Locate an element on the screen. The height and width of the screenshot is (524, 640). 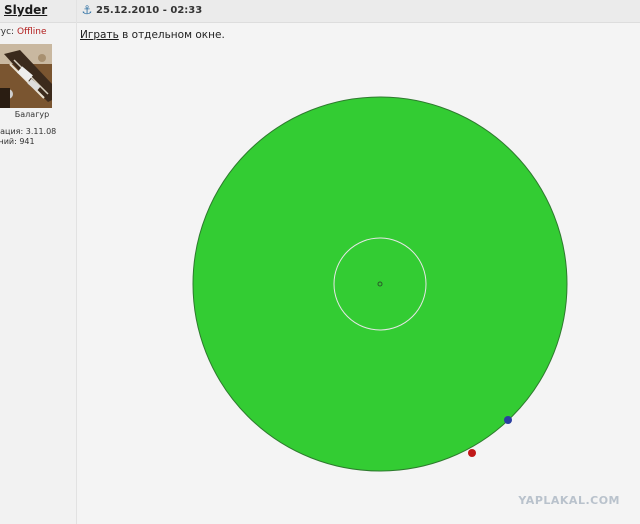
author-username: Slyder is located at coordinates (25, 10).